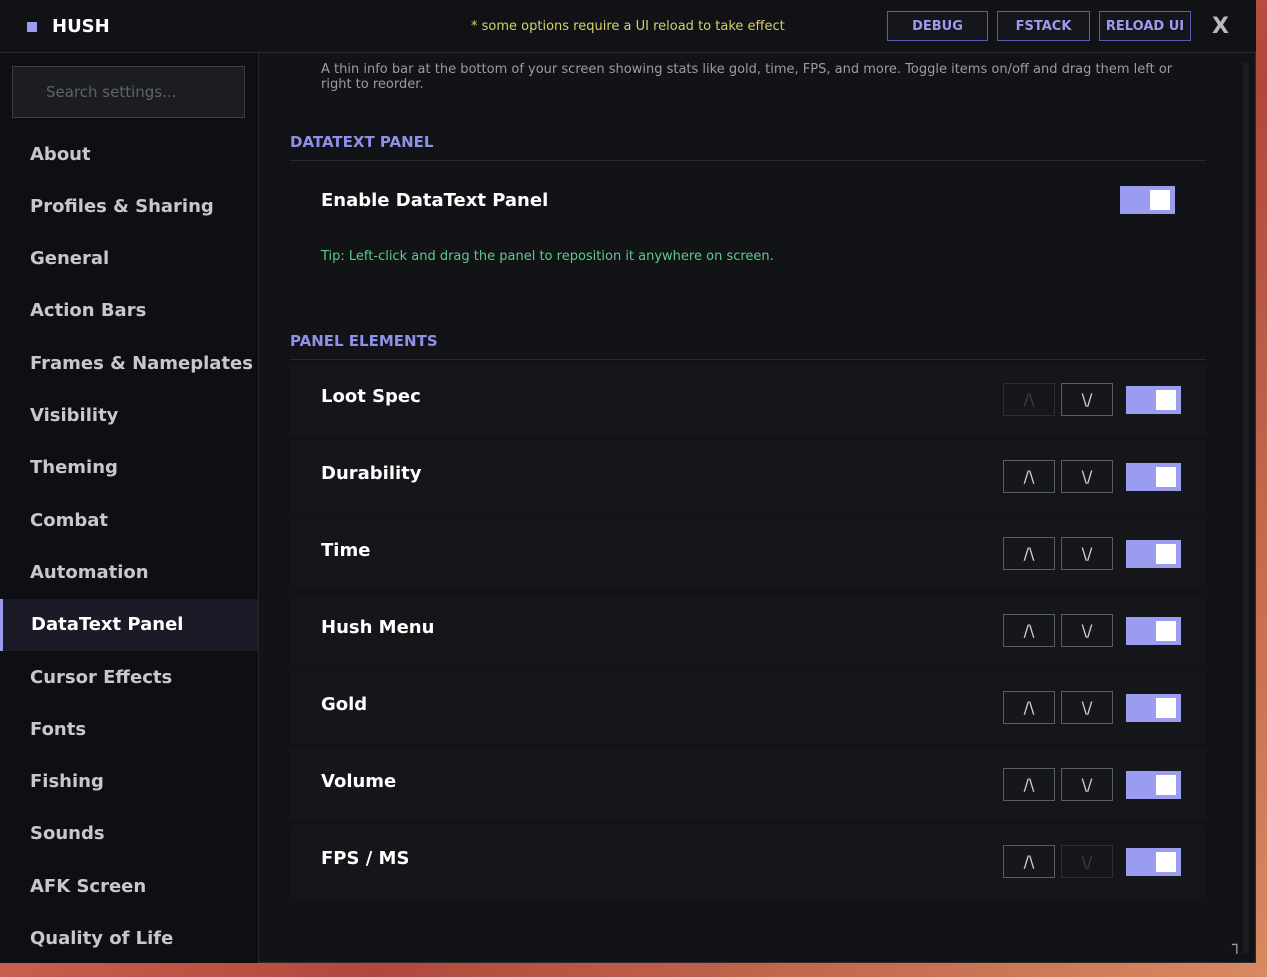 This screenshot has width=1267, height=977. What do you see at coordinates (1043, 26) in the screenshot?
I see `fstack-button: FSTACK` at bounding box center [1043, 26].